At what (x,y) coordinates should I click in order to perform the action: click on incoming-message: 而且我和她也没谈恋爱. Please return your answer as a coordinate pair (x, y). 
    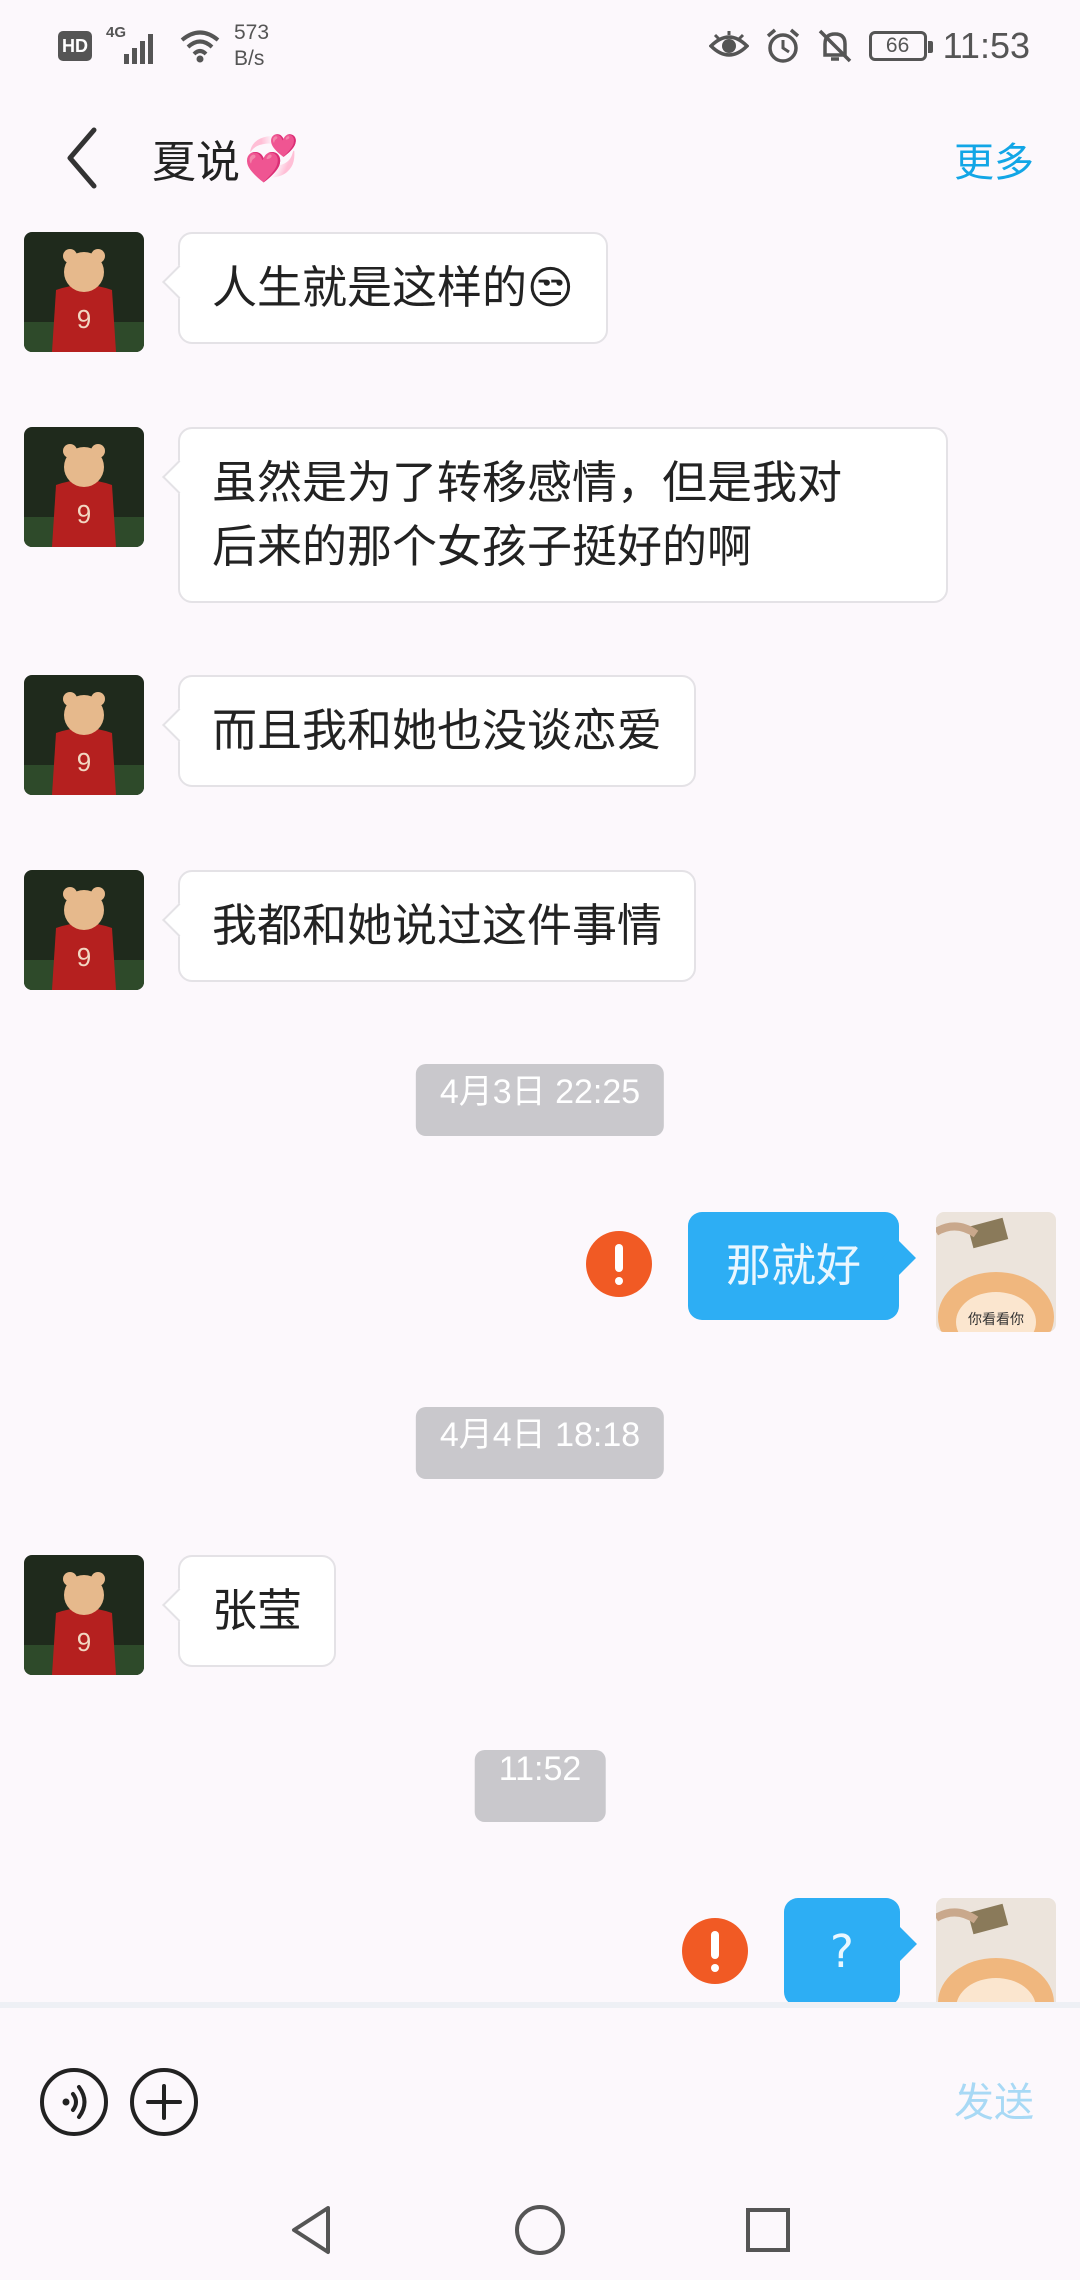
    Looking at the image, I should click on (437, 731).